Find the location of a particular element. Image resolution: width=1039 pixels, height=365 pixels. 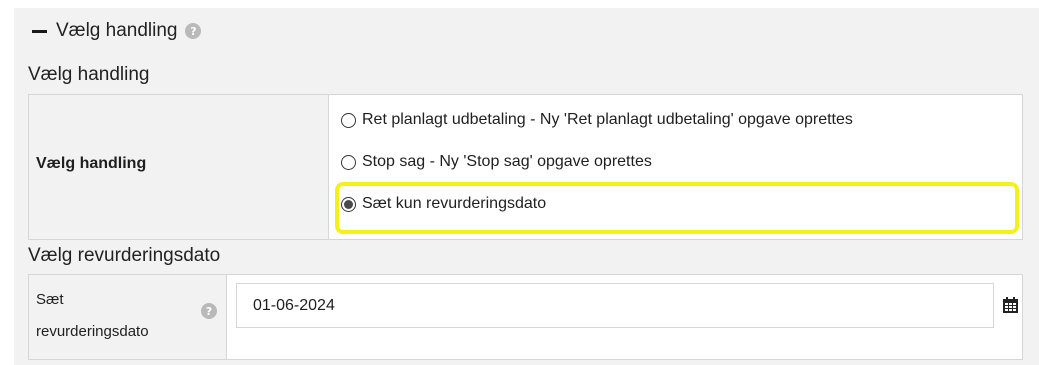

section-title: Vælg handling is located at coordinates (117, 30).